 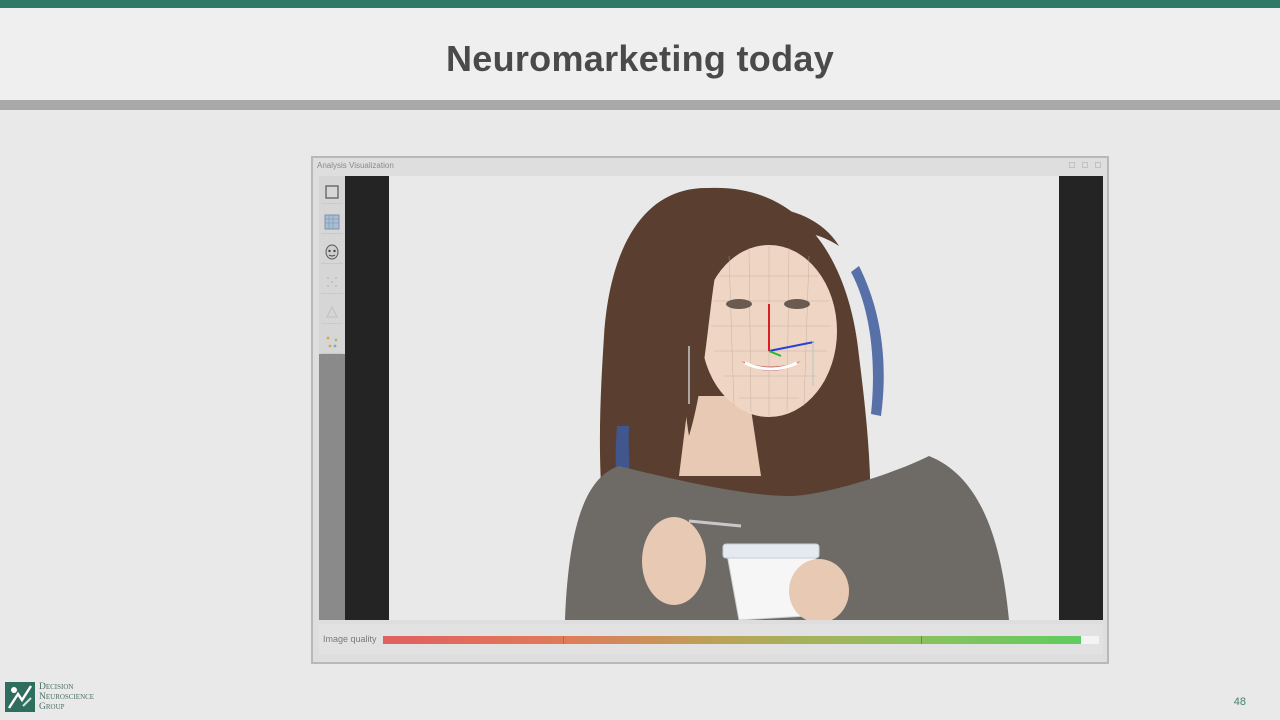 I want to click on status-bar: Image quality, so click(x=711, y=639).